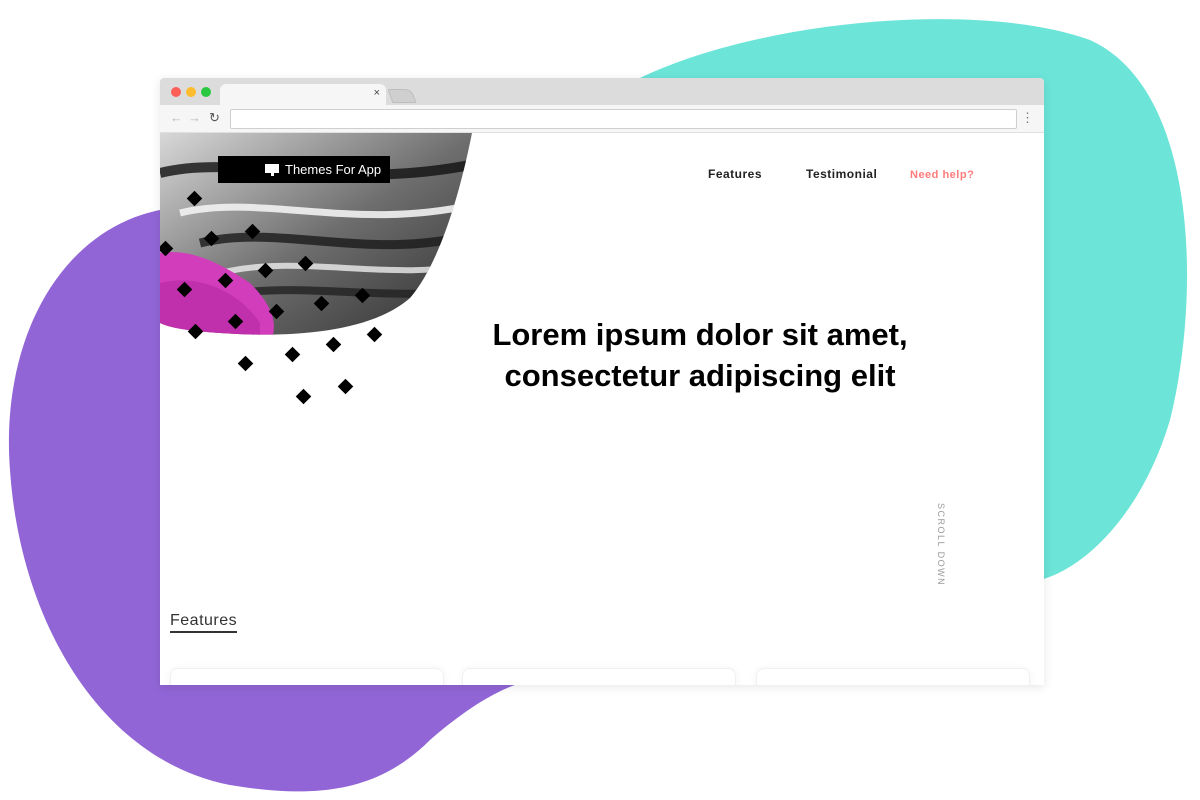 The width and height of the screenshot is (1200, 800). Describe the element at coordinates (942, 175) in the screenshot. I see `nav-link-help: Need help?` at that location.